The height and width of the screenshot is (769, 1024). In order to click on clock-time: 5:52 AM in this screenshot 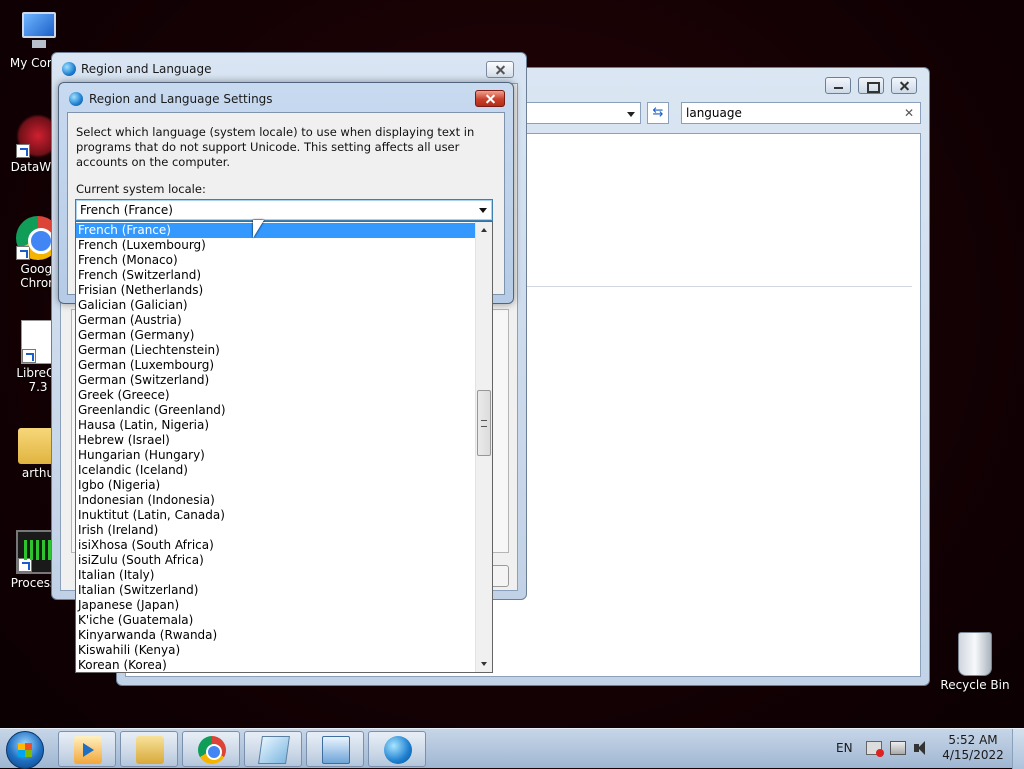, I will do `click(973, 740)`.